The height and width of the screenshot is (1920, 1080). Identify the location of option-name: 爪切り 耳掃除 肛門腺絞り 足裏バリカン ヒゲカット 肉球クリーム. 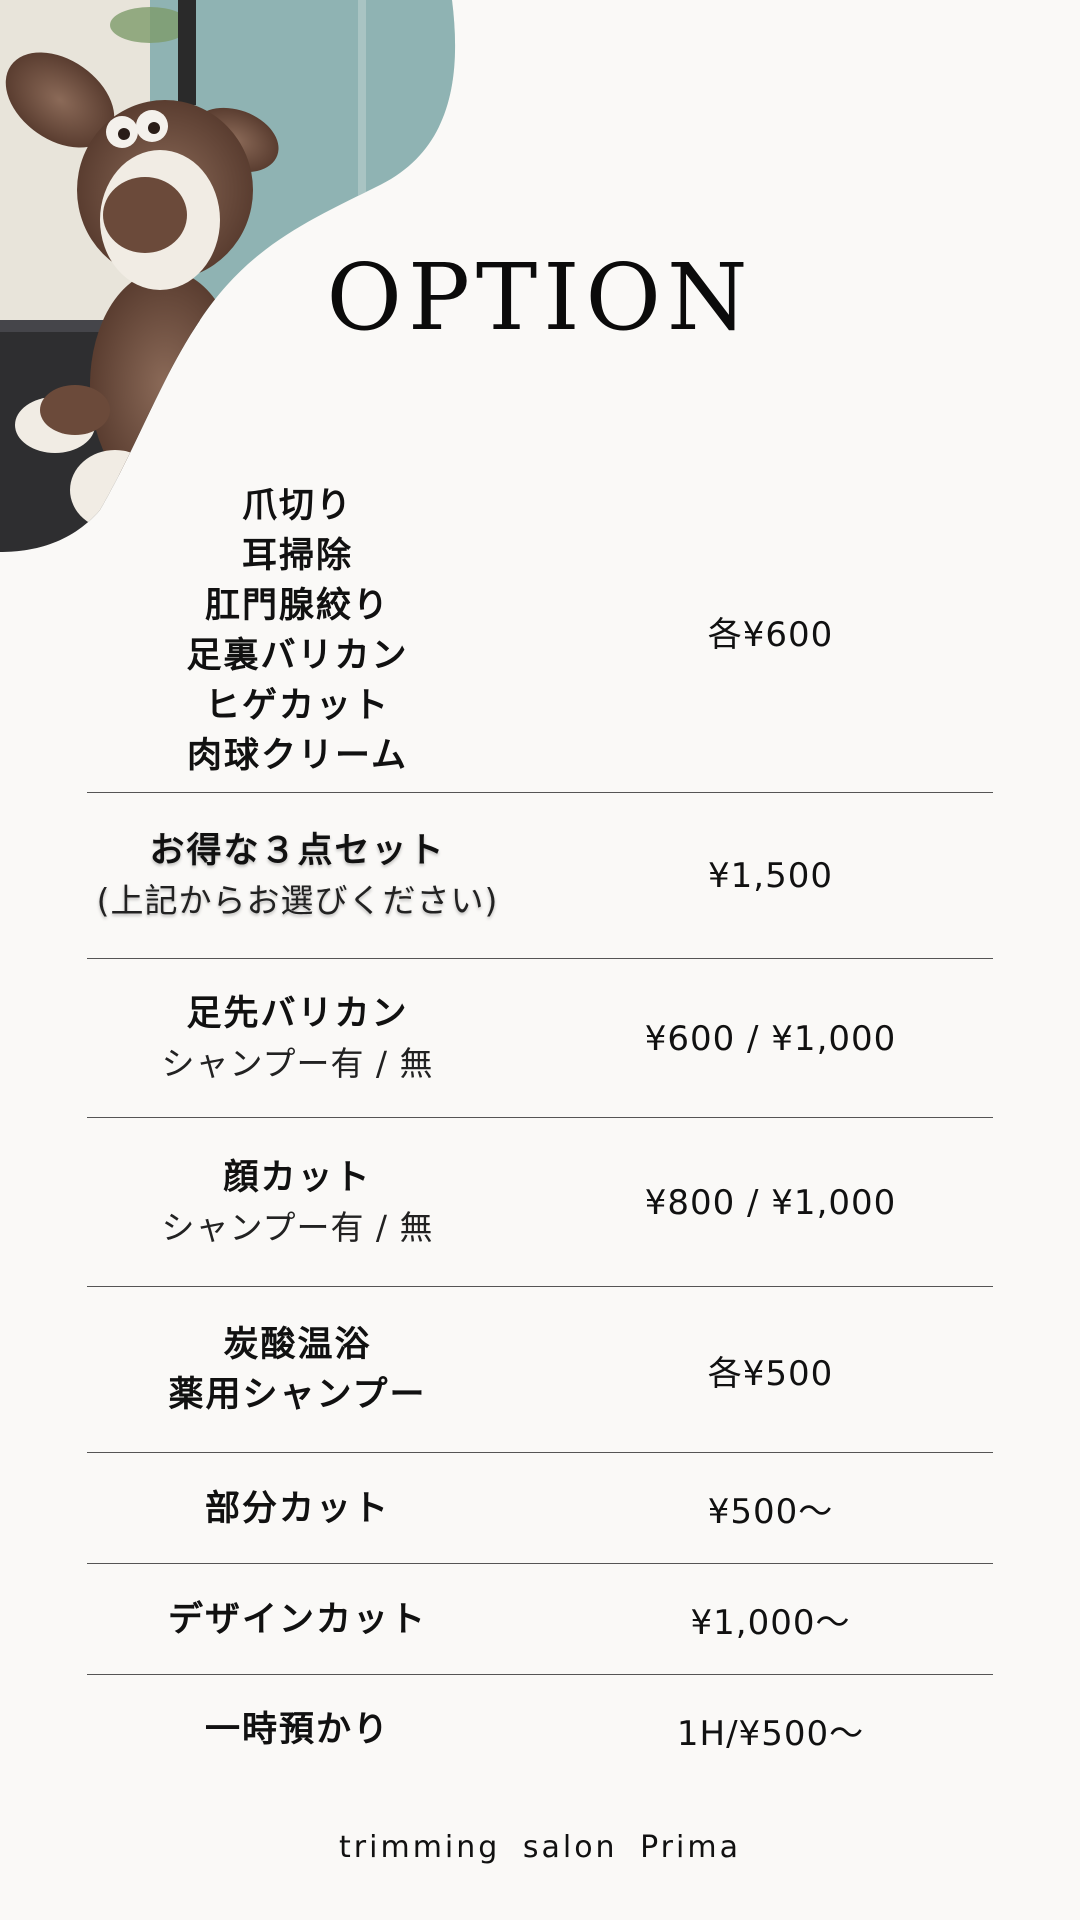
(254, 631).